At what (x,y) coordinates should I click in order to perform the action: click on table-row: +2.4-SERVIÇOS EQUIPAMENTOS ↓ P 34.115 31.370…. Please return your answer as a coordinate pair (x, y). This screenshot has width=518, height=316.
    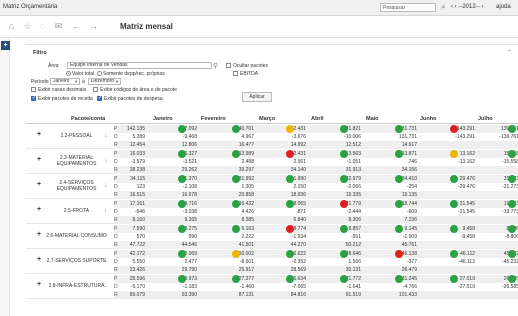
    Looking at the image, I should click on (272, 186).